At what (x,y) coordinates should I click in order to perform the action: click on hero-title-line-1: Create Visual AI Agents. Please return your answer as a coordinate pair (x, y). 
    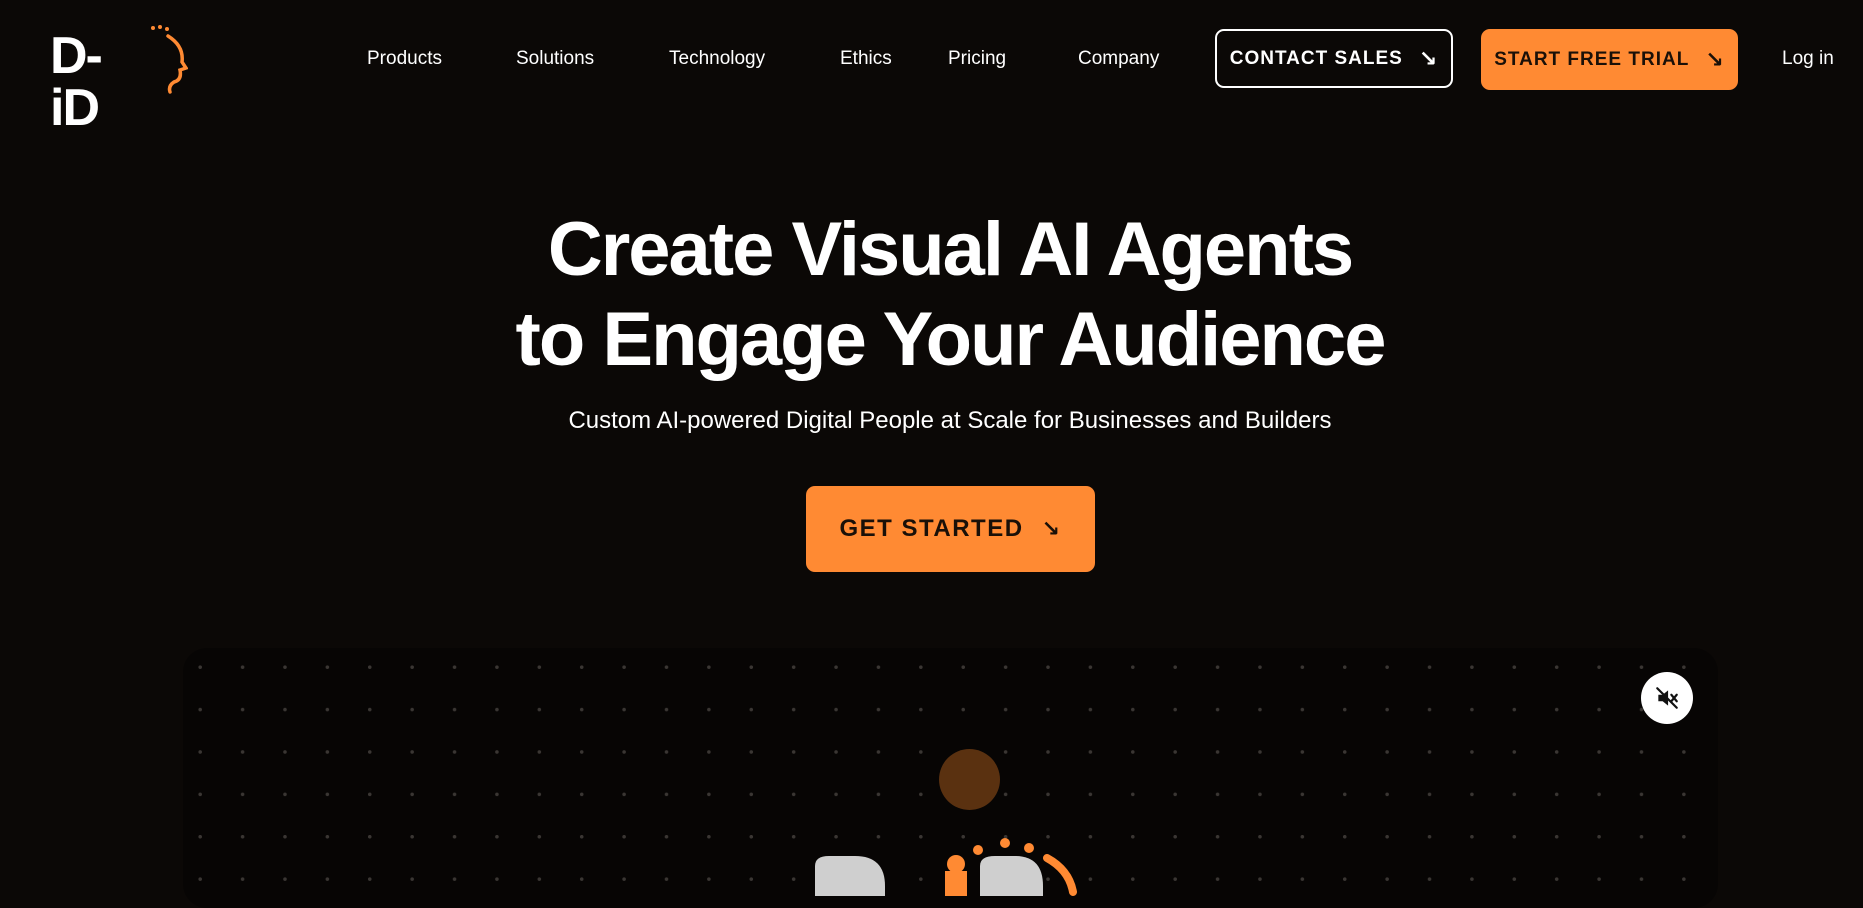
    Looking at the image, I should click on (950, 249).